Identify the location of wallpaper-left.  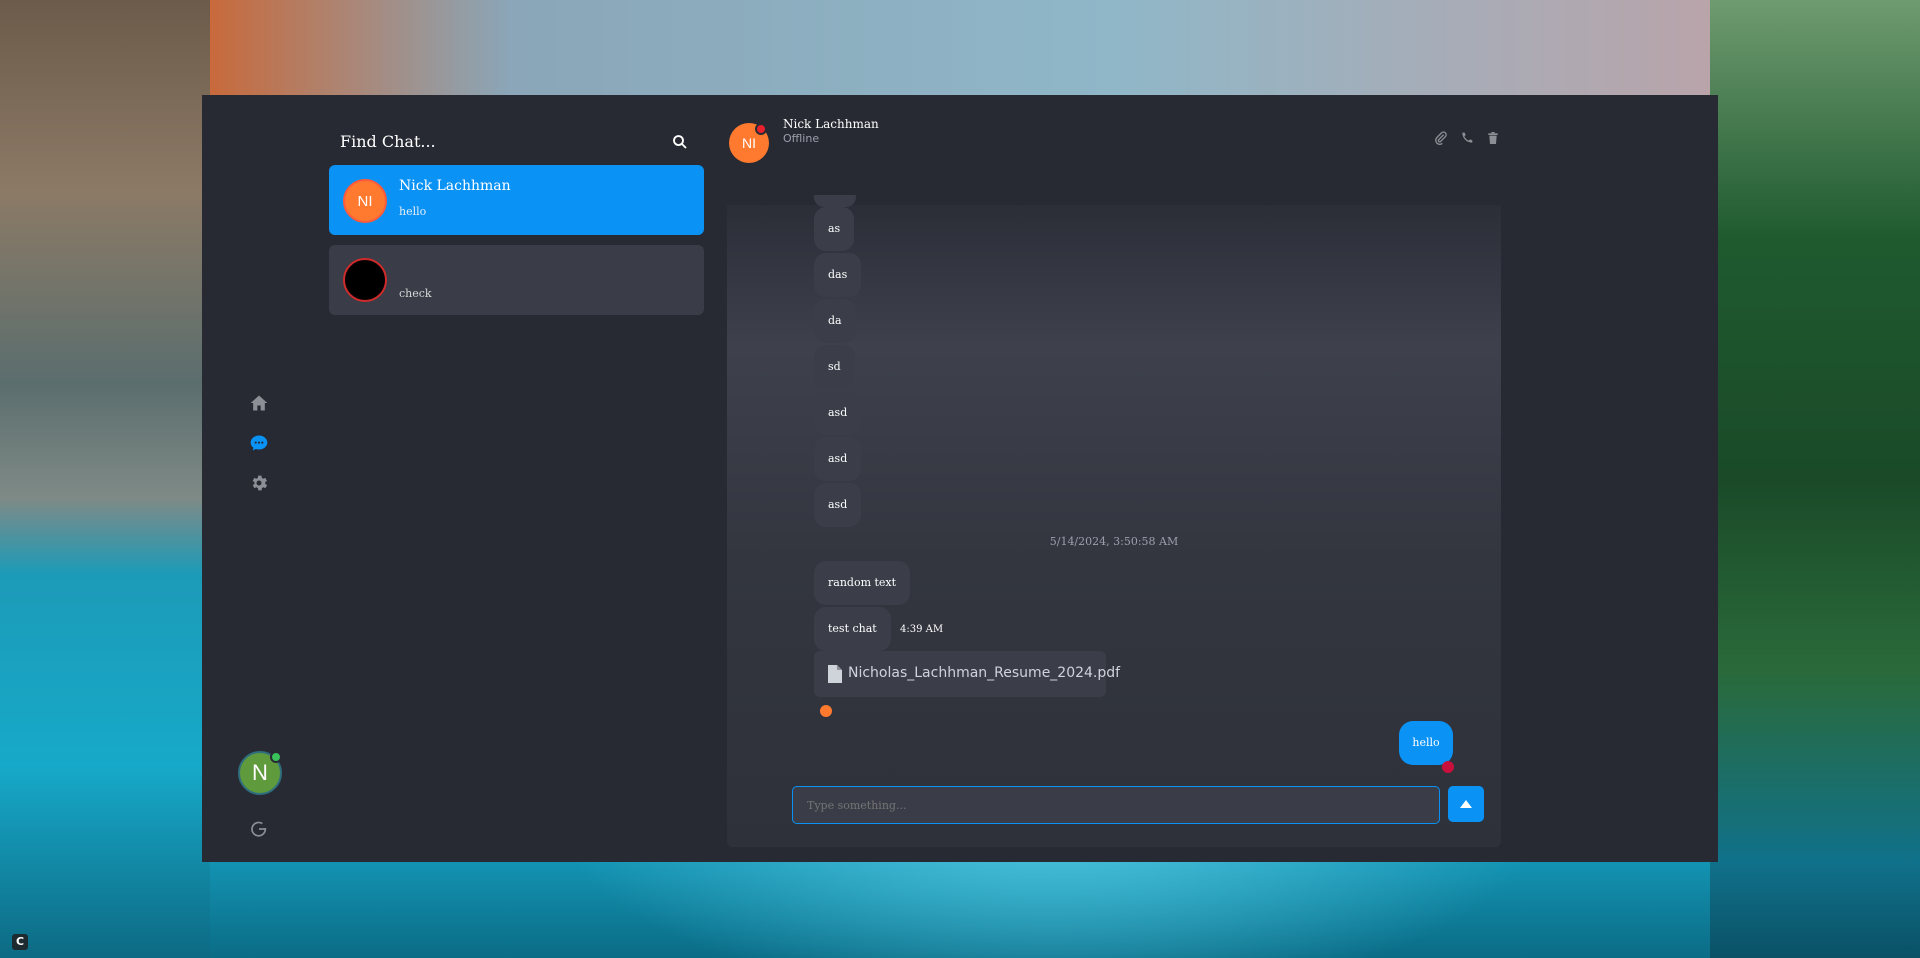
(105, 479).